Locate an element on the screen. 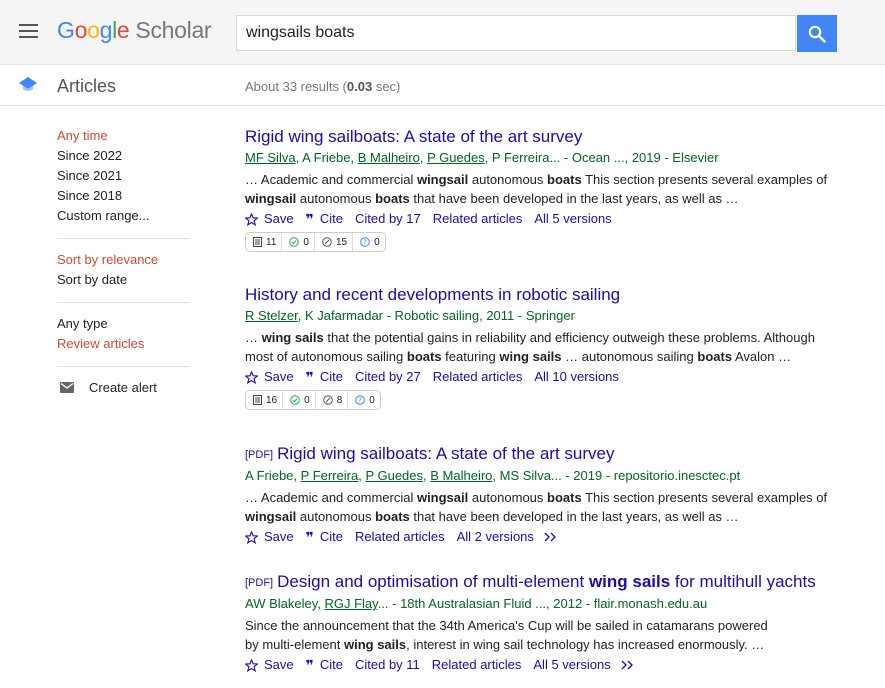  result-count: About 33 results (0.03 sec) is located at coordinates (323, 86).